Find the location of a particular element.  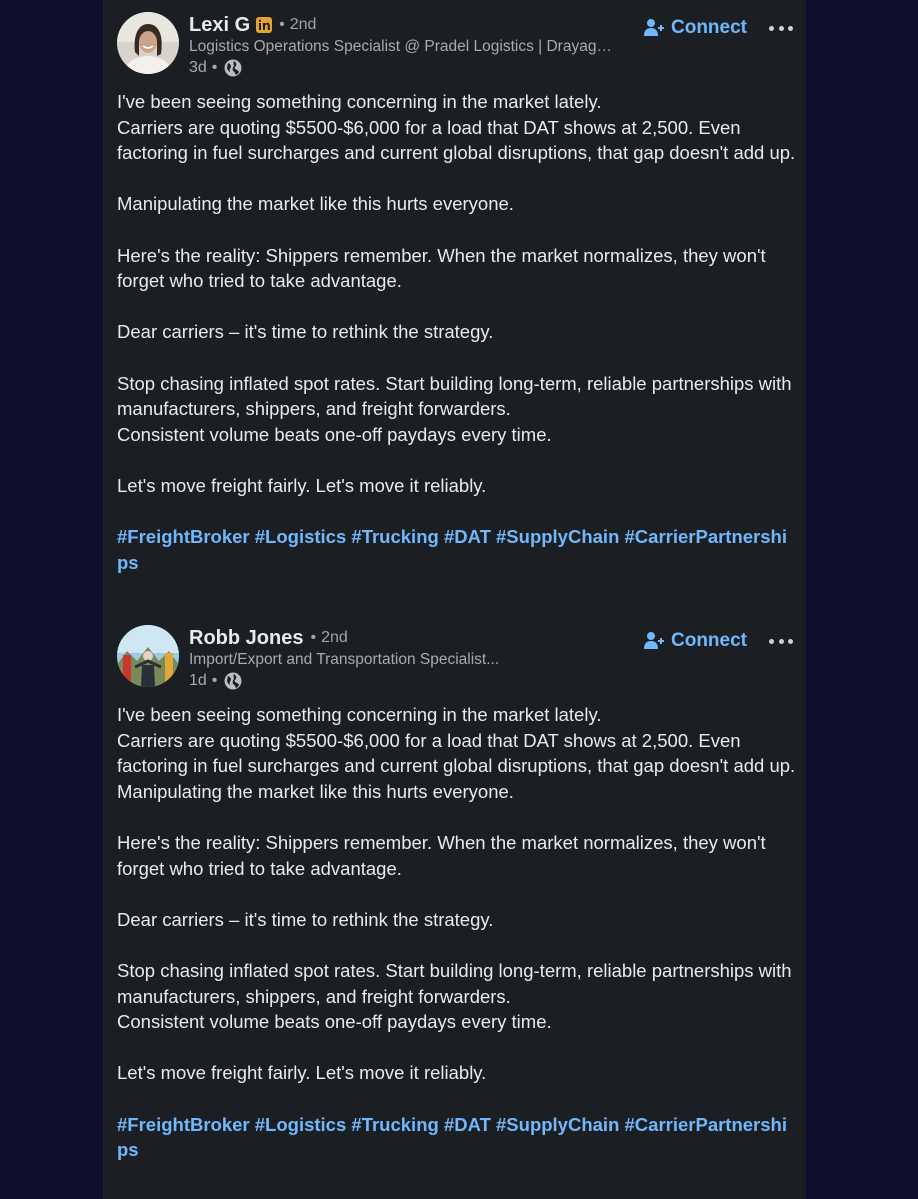

linkedin-premium-icon is located at coordinates (264, 25).